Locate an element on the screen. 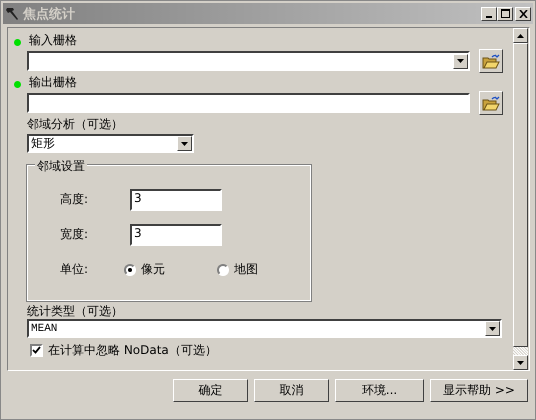 The height and width of the screenshot is (420, 536). field-label: 输入栅格 is located at coordinates (53, 40).